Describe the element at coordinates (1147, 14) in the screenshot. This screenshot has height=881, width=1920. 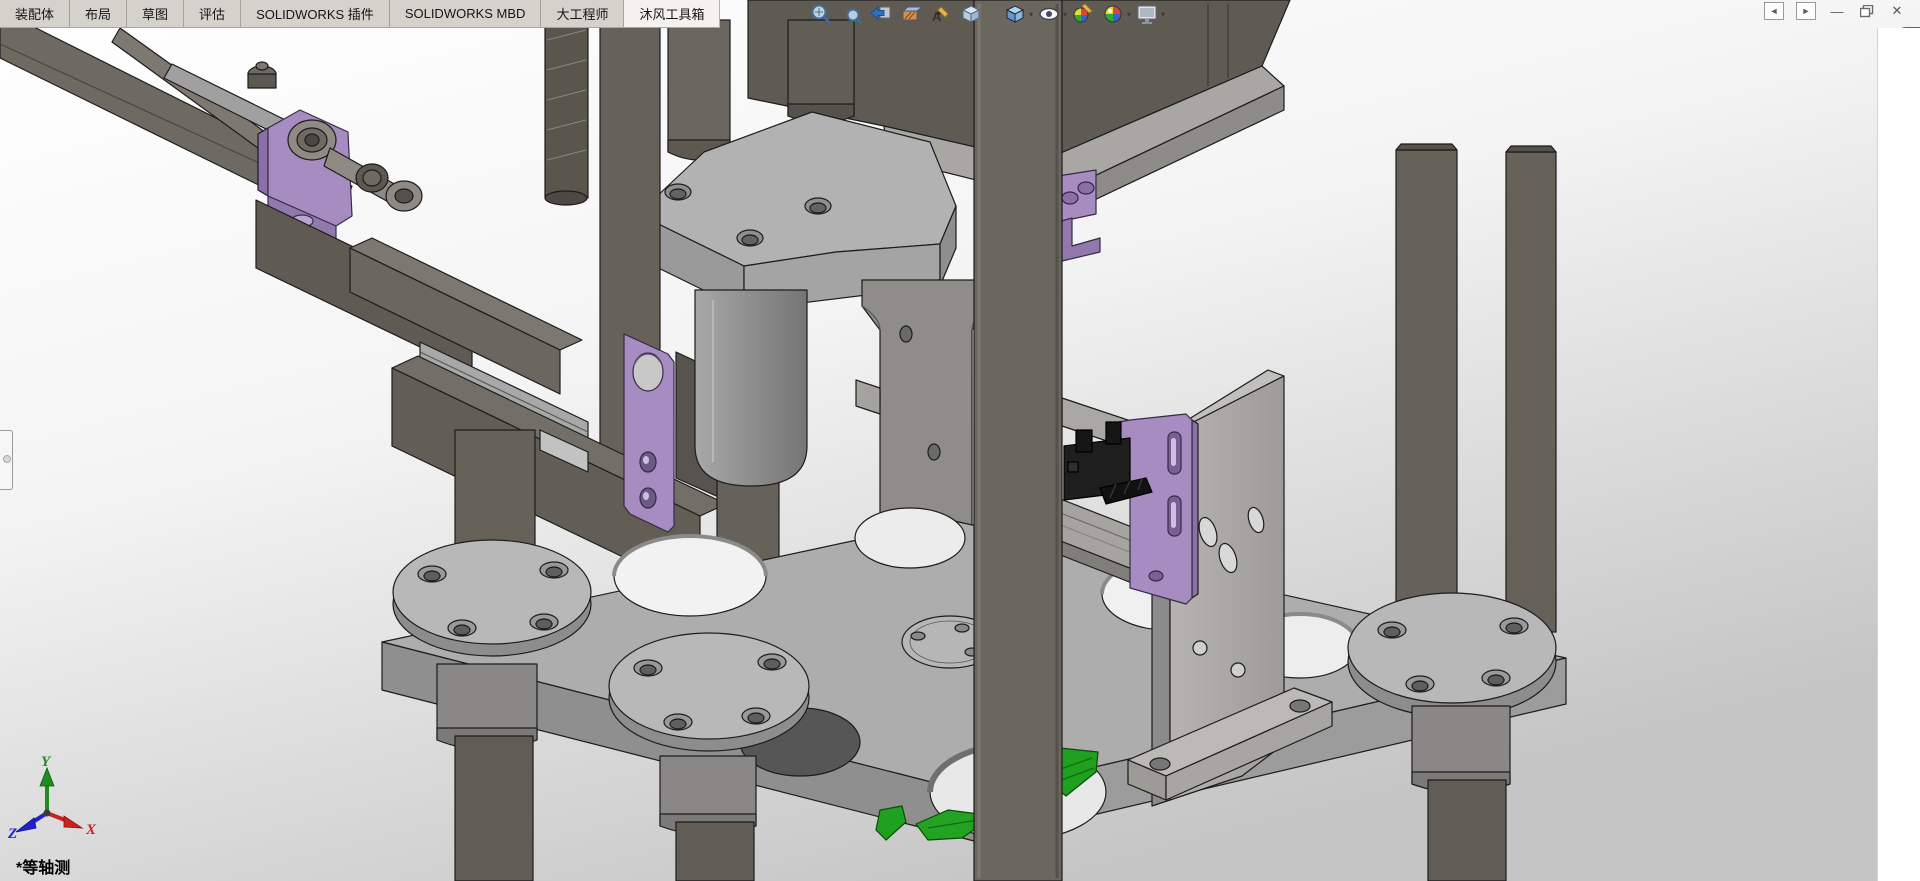
I see `view-settings-icon` at that location.